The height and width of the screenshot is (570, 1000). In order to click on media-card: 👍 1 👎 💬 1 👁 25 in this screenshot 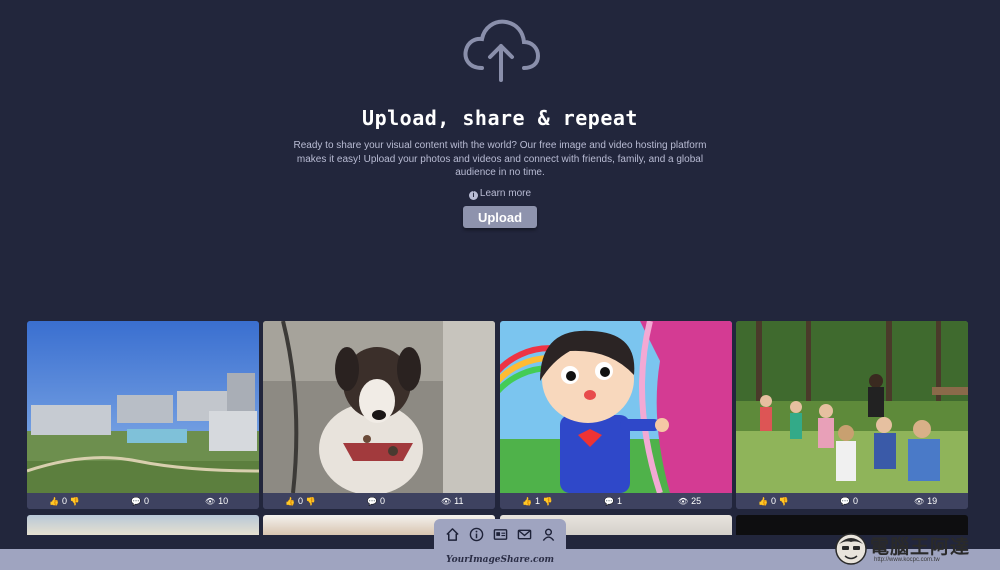, I will do `click(616, 415)`.